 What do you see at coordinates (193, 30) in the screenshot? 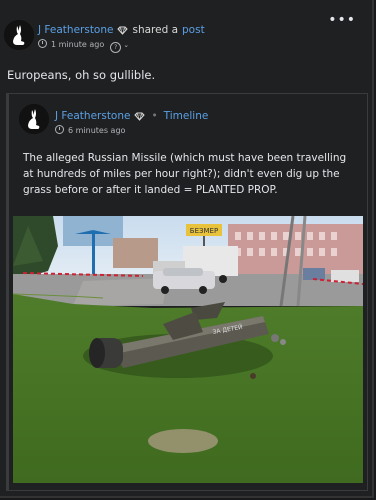
I see `post-link: post` at bounding box center [193, 30].